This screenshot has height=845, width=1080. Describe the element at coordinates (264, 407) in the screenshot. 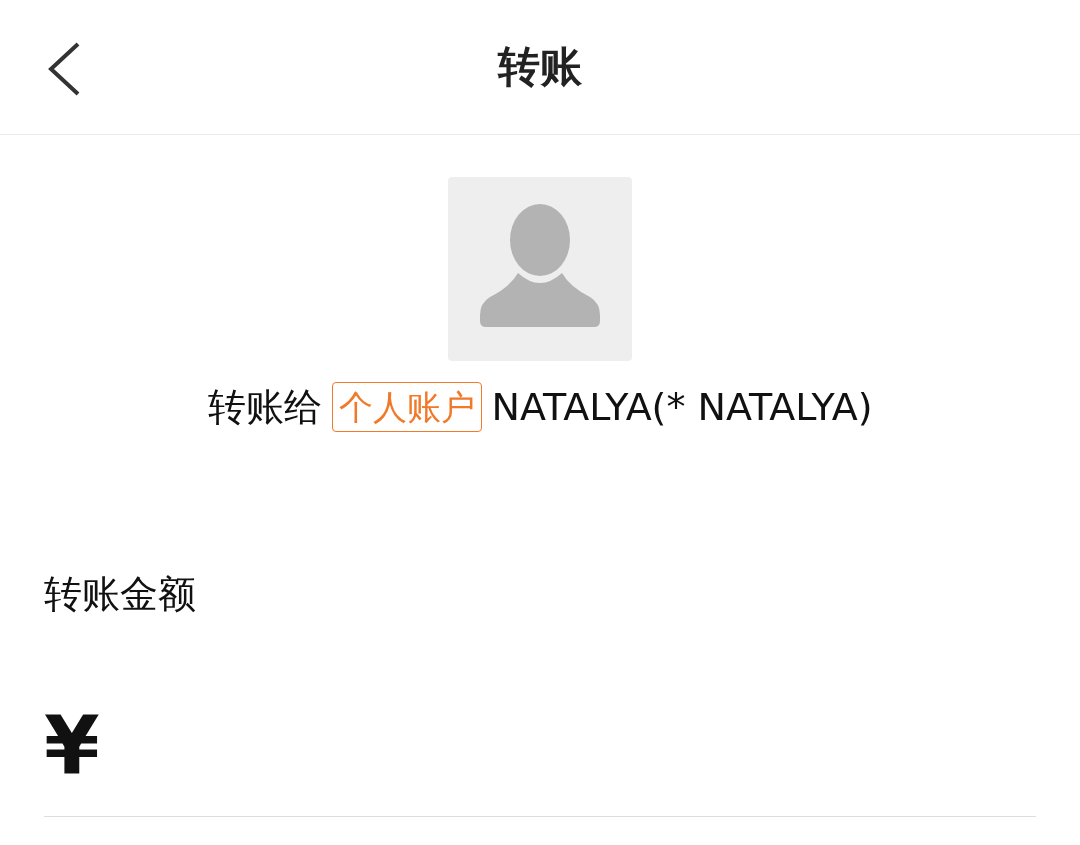

I see `transfer-to-label: 转账给` at that location.